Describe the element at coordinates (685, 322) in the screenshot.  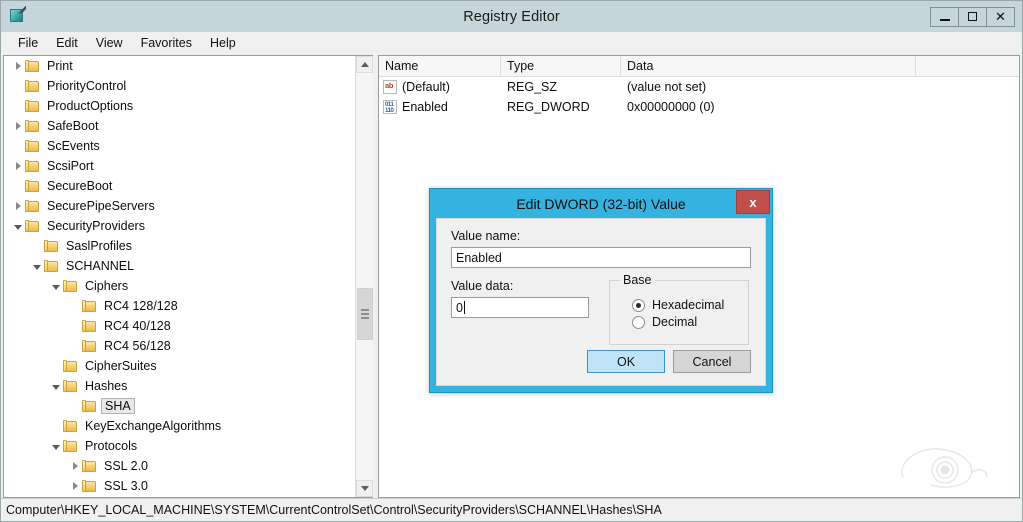
I see `radio-decimal: Decimal` at that location.